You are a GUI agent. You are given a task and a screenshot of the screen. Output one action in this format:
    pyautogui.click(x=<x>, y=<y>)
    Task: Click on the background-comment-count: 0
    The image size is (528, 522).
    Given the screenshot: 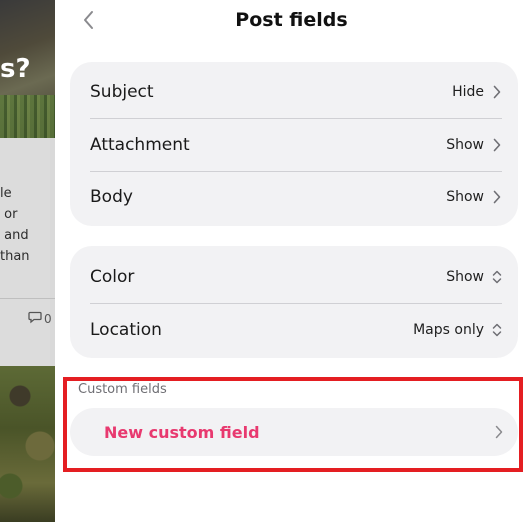 What is the action you would take?
    pyautogui.click(x=40, y=318)
    